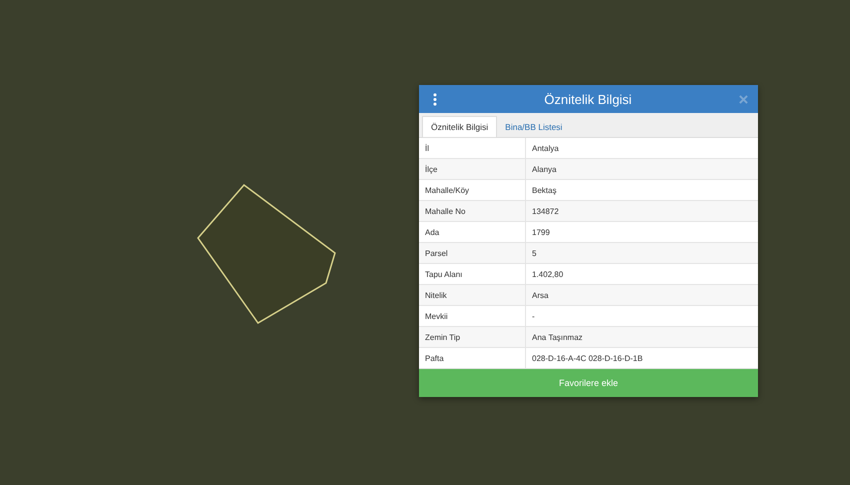 Image resolution: width=850 pixels, height=485 pixels. I want to click on attribute-value: 5, so click(533, 253).